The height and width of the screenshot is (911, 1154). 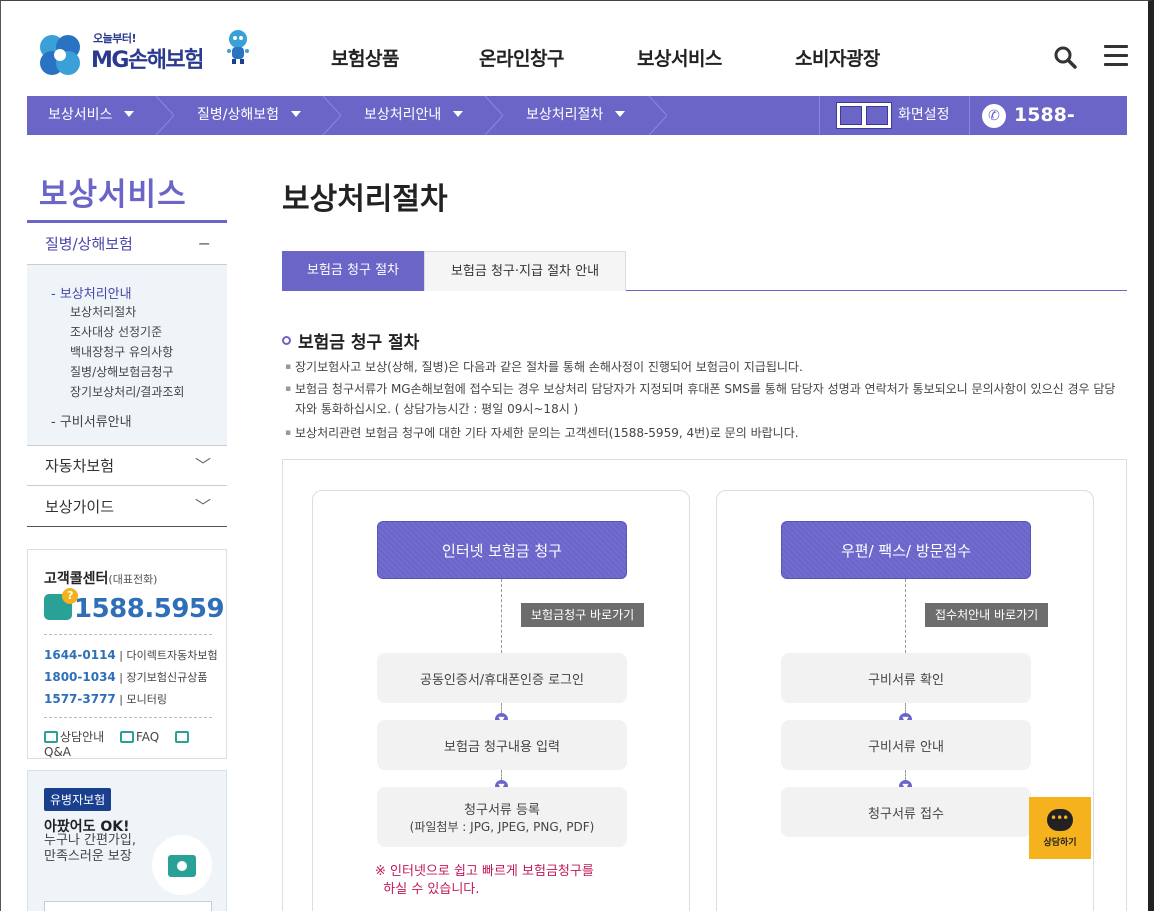 What do you see at coordinates (1044, 134) in the screenshot?
I see `header-phone-number: 1588-5959` at bounding box center [1044, 134].